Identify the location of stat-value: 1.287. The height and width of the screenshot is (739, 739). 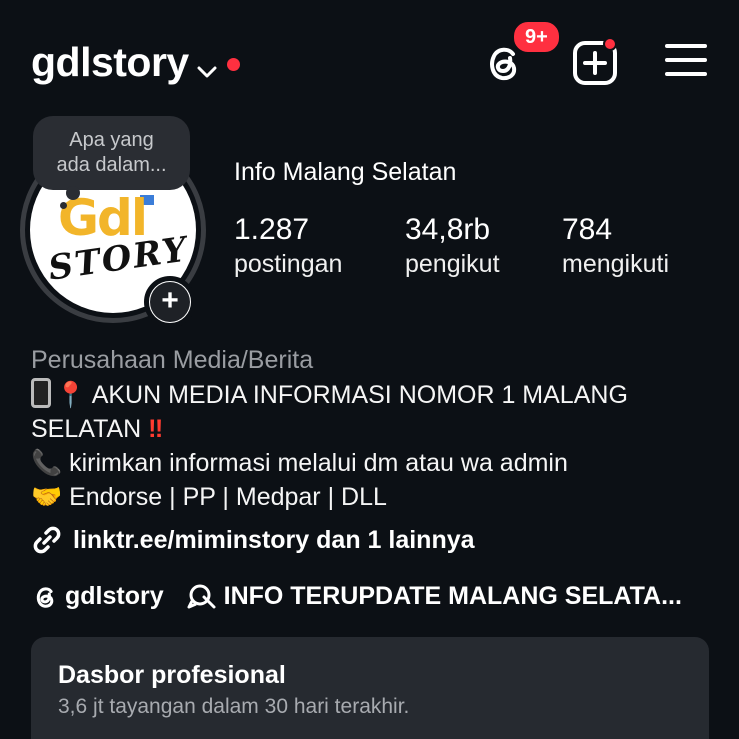
(272, 229).